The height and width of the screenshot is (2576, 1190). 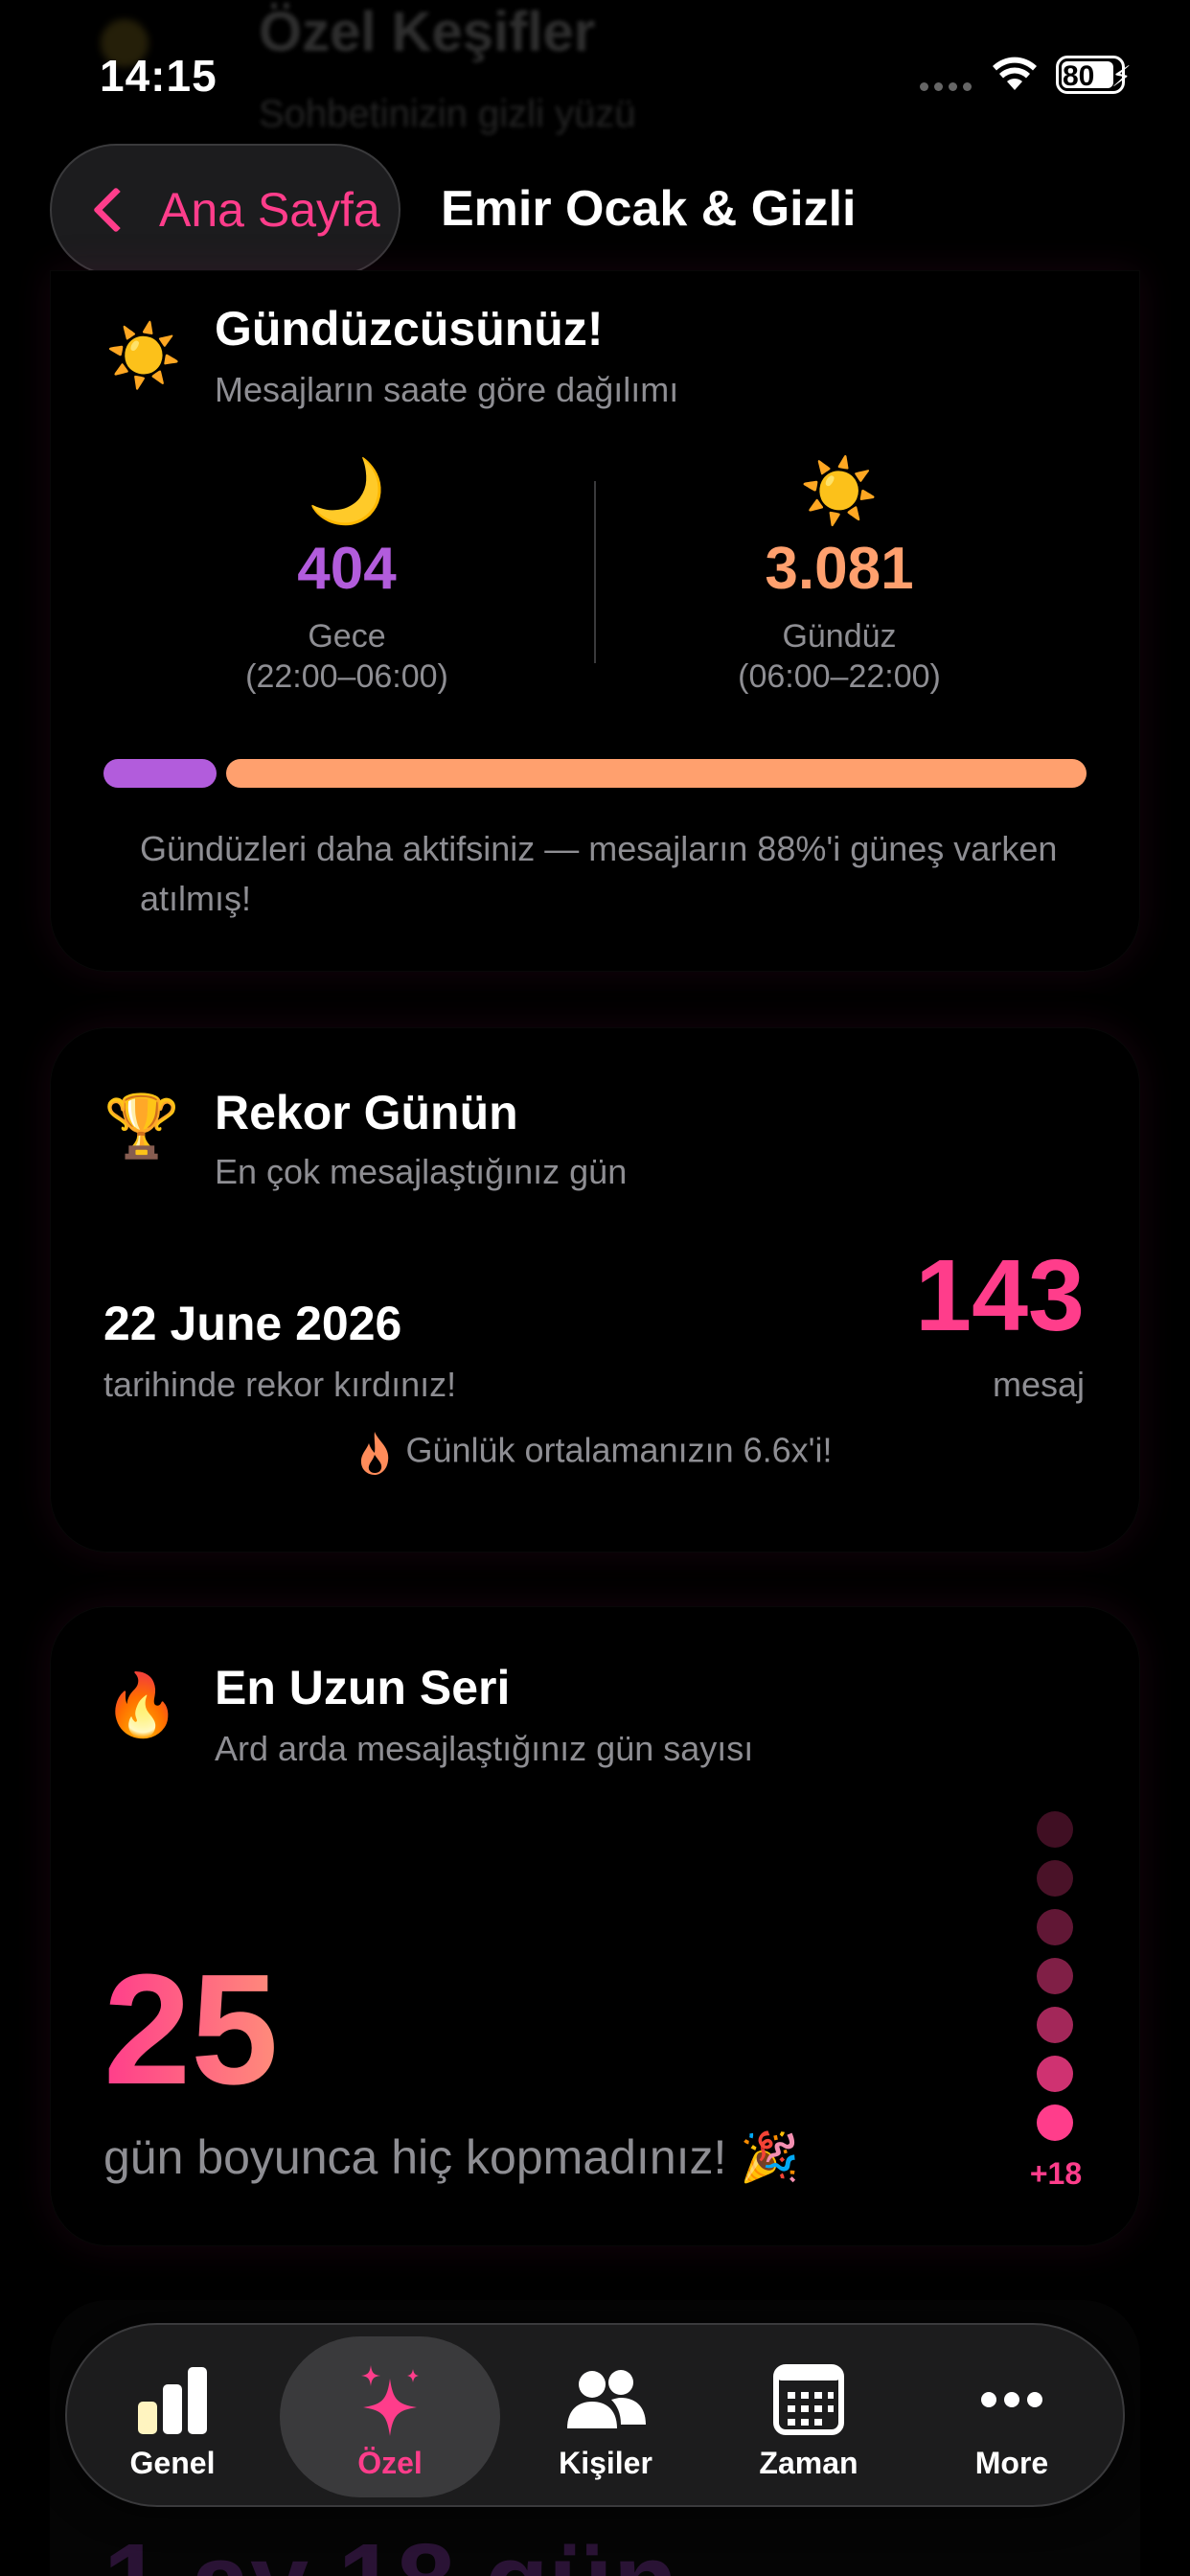 What do you see at coordinates (840, 569) in the screenshot?
I see `day-value: 3.081` at bounding box center [840, 569].